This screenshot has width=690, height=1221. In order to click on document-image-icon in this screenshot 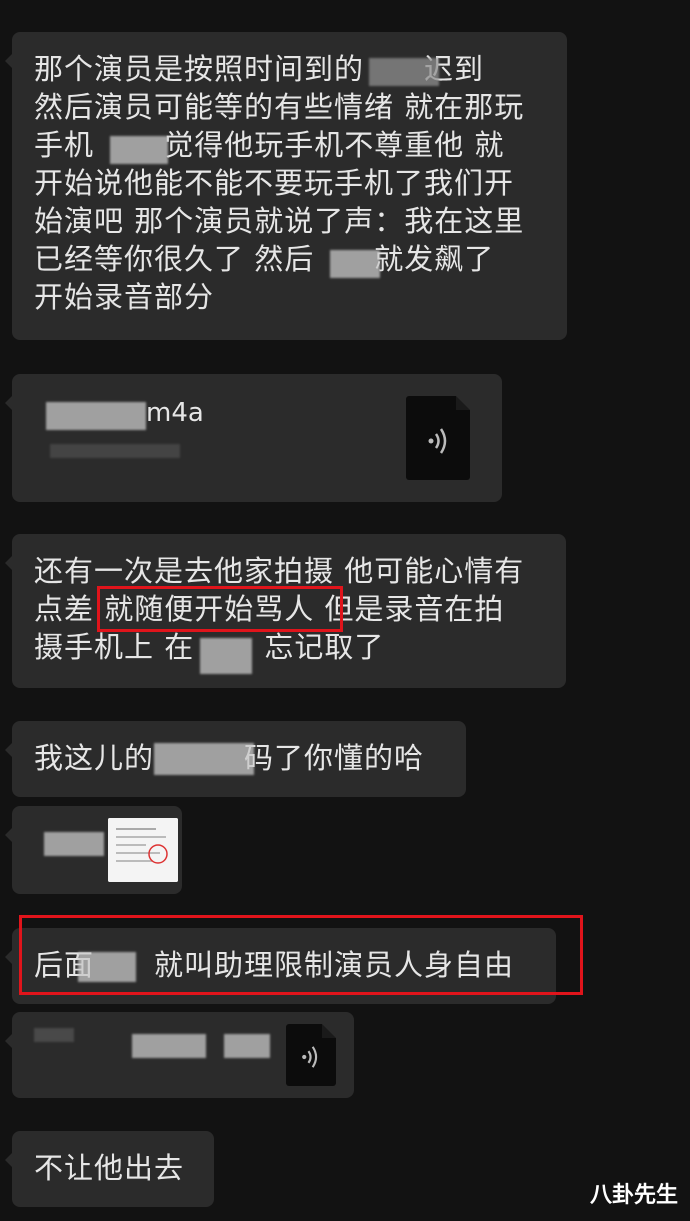, I will do `click(143, 850)`.